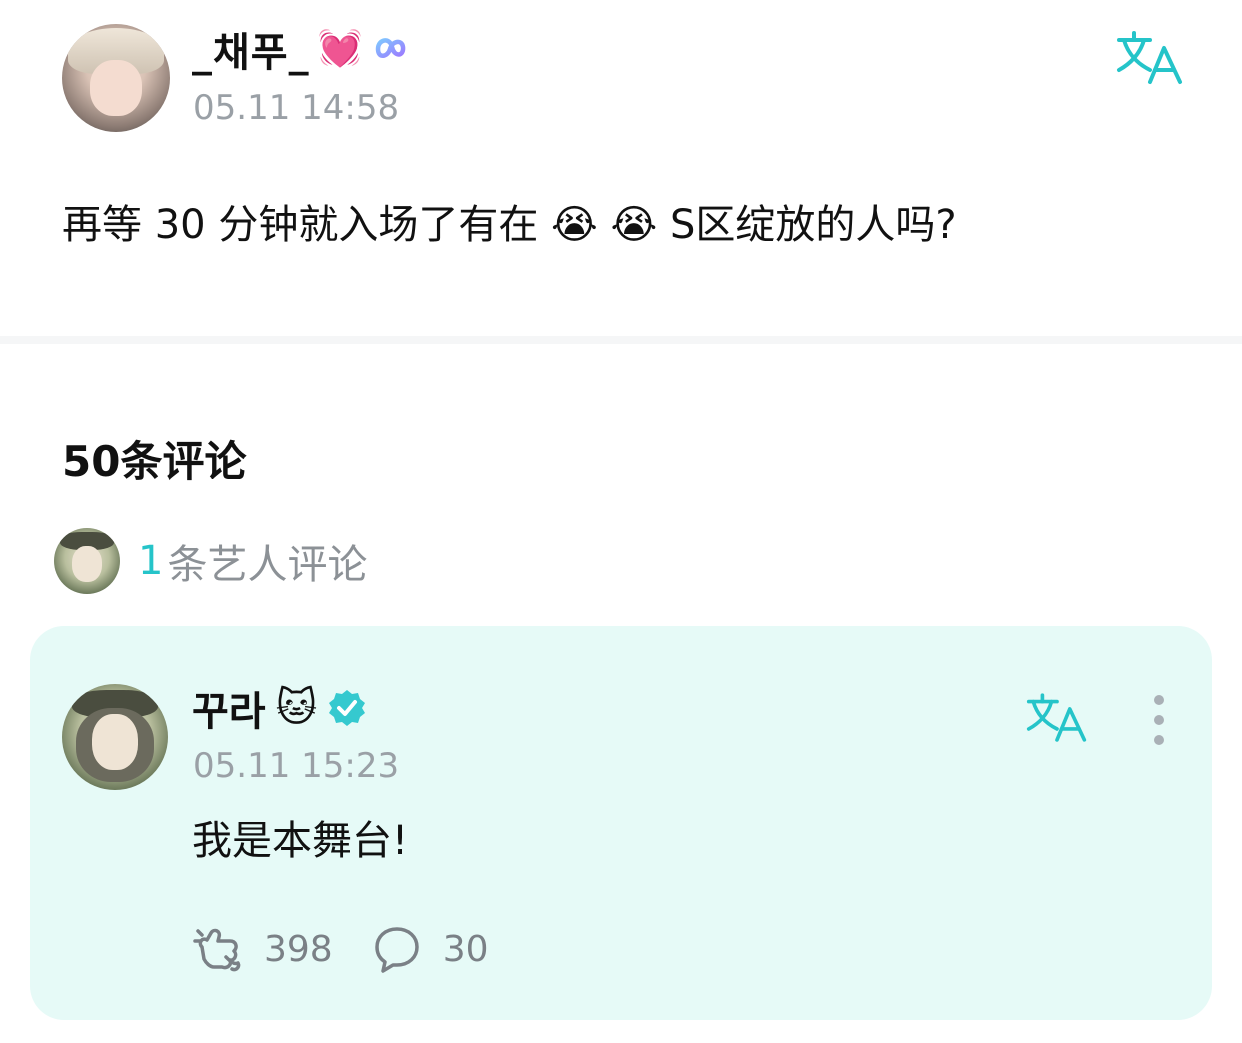  Describe the element at coordinates (465, 949) in the screenshot. I see `reply-count: 30` at that location.